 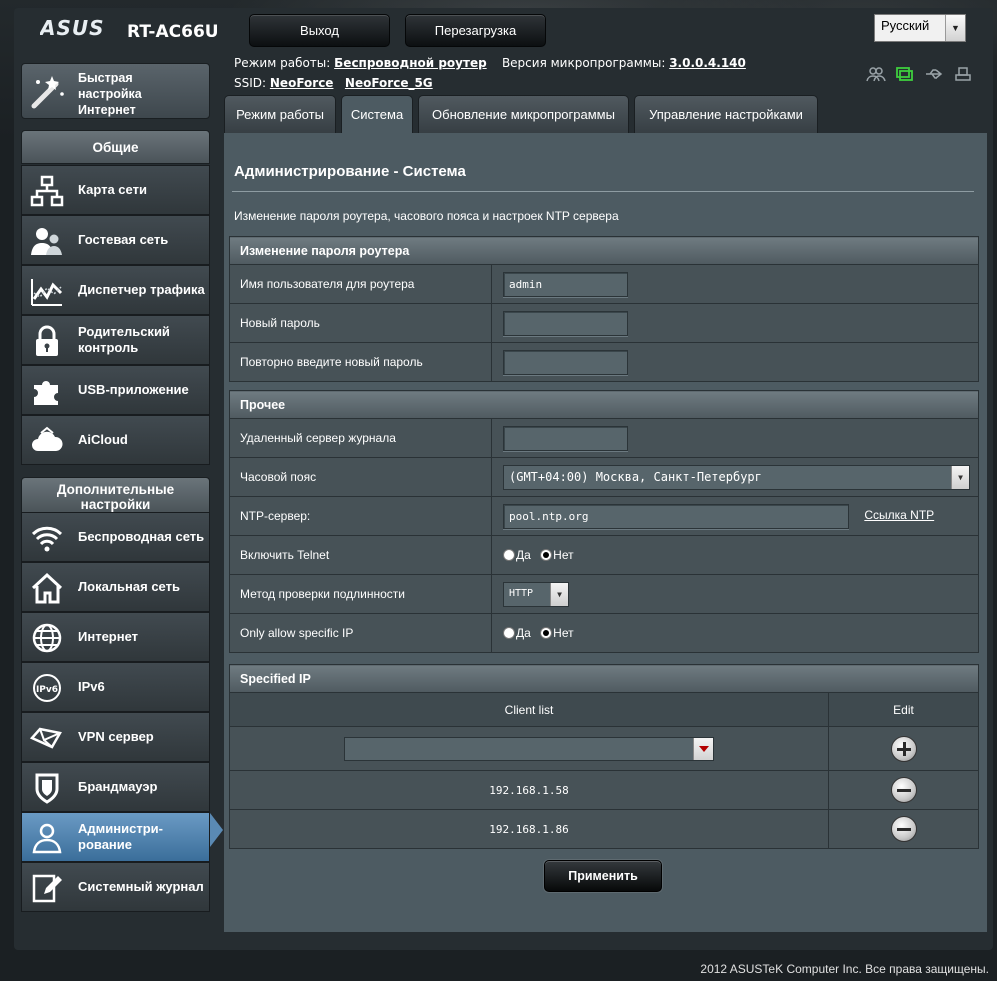 What do you see at coordinates (360, 516) in the screenshot?
I see `ntp-server-label: NTP-сервер:` at bounding box center [360, 516].